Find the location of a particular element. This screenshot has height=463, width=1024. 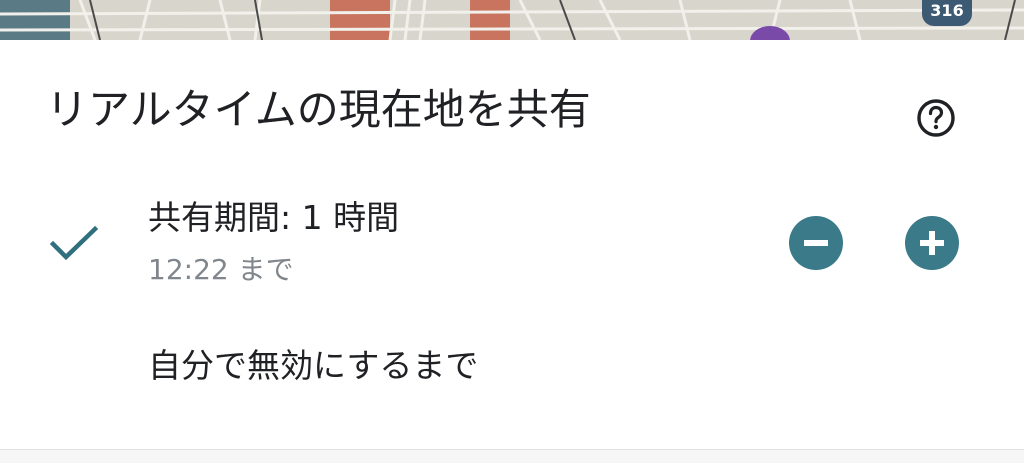

route-badge: 316 is located at coordinates (947, 13).